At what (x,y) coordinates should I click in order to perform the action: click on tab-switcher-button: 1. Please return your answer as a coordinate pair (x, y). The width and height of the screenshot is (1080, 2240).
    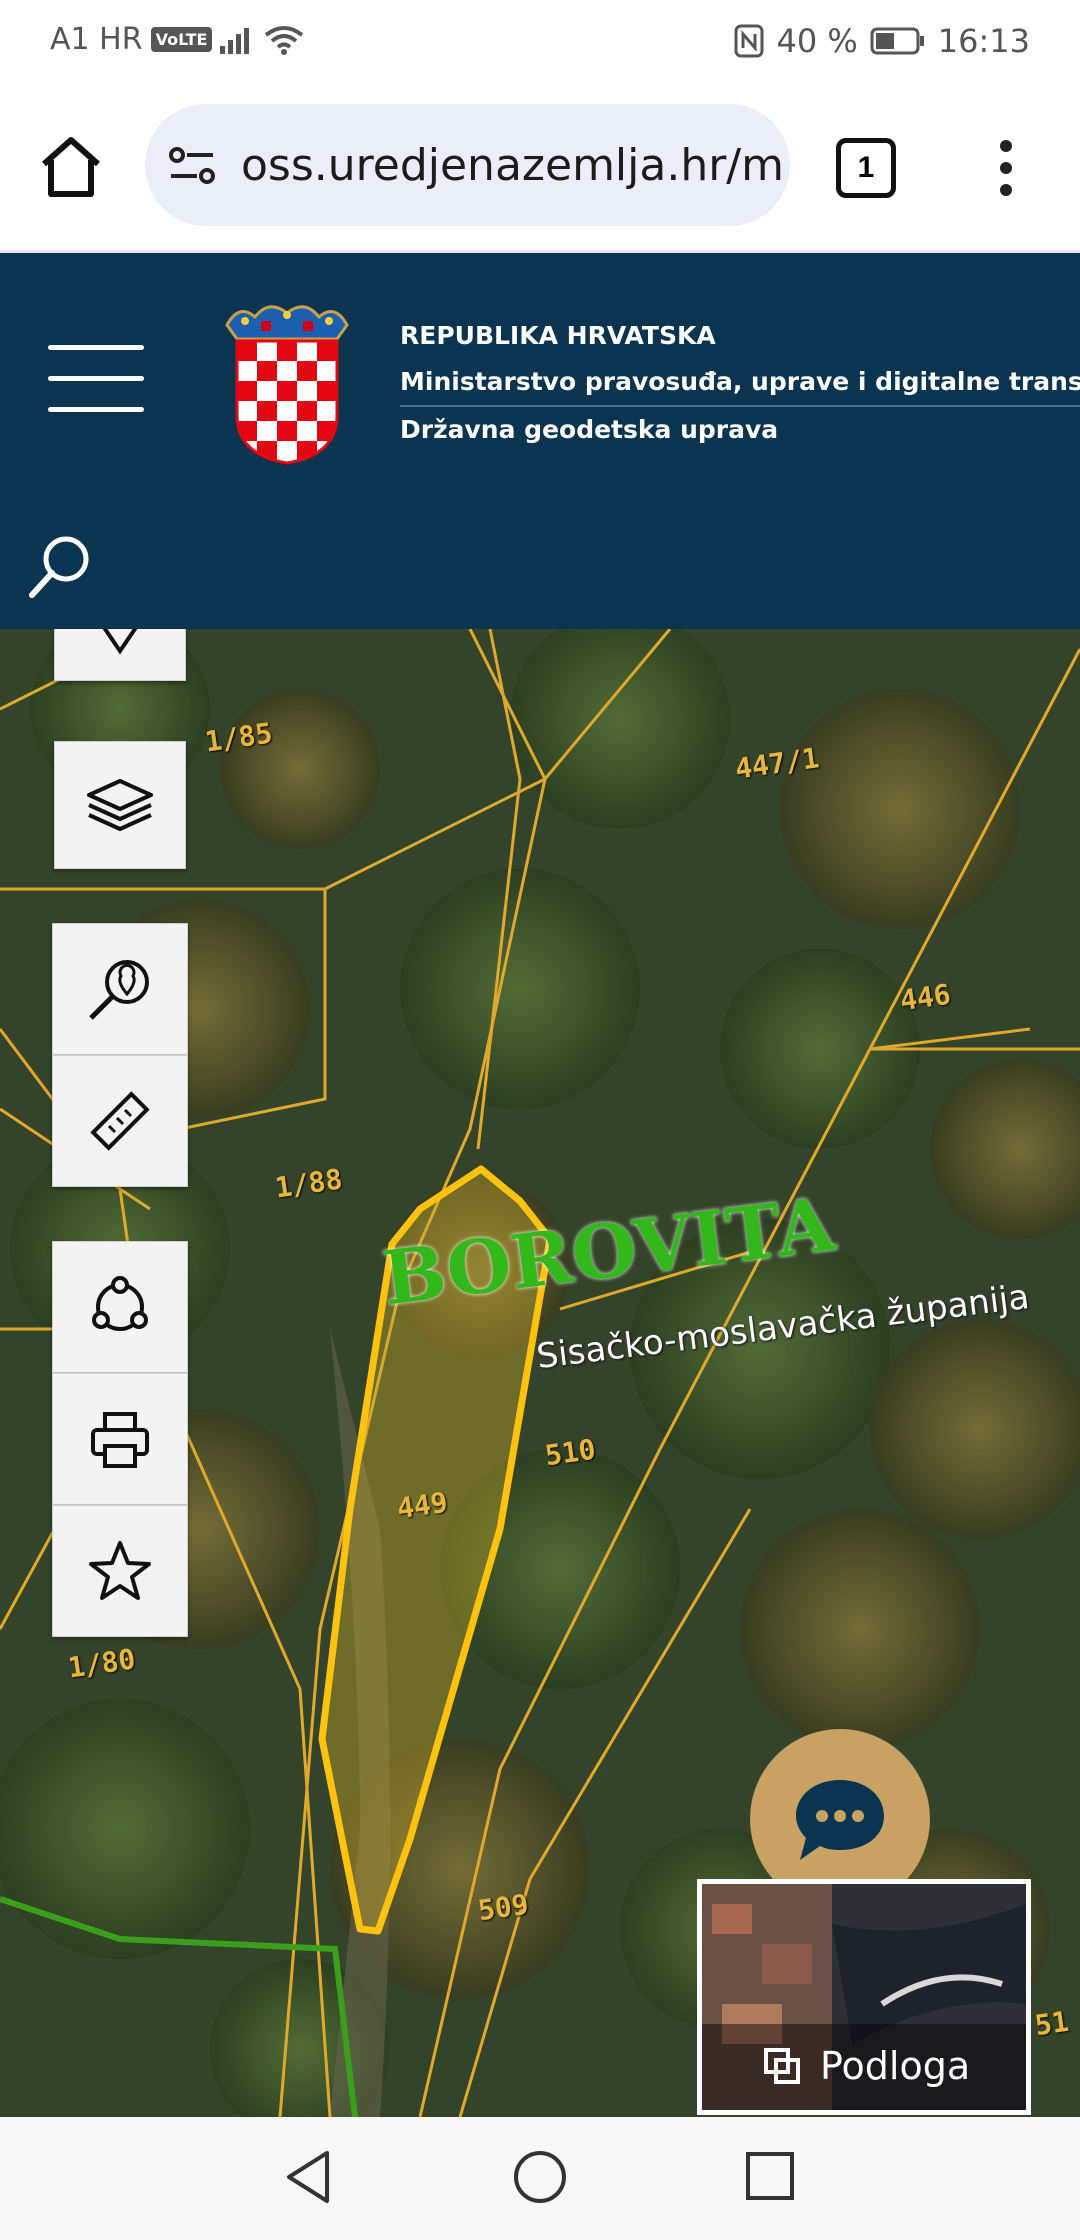
    Looking at the image, I should click on (866, 168).